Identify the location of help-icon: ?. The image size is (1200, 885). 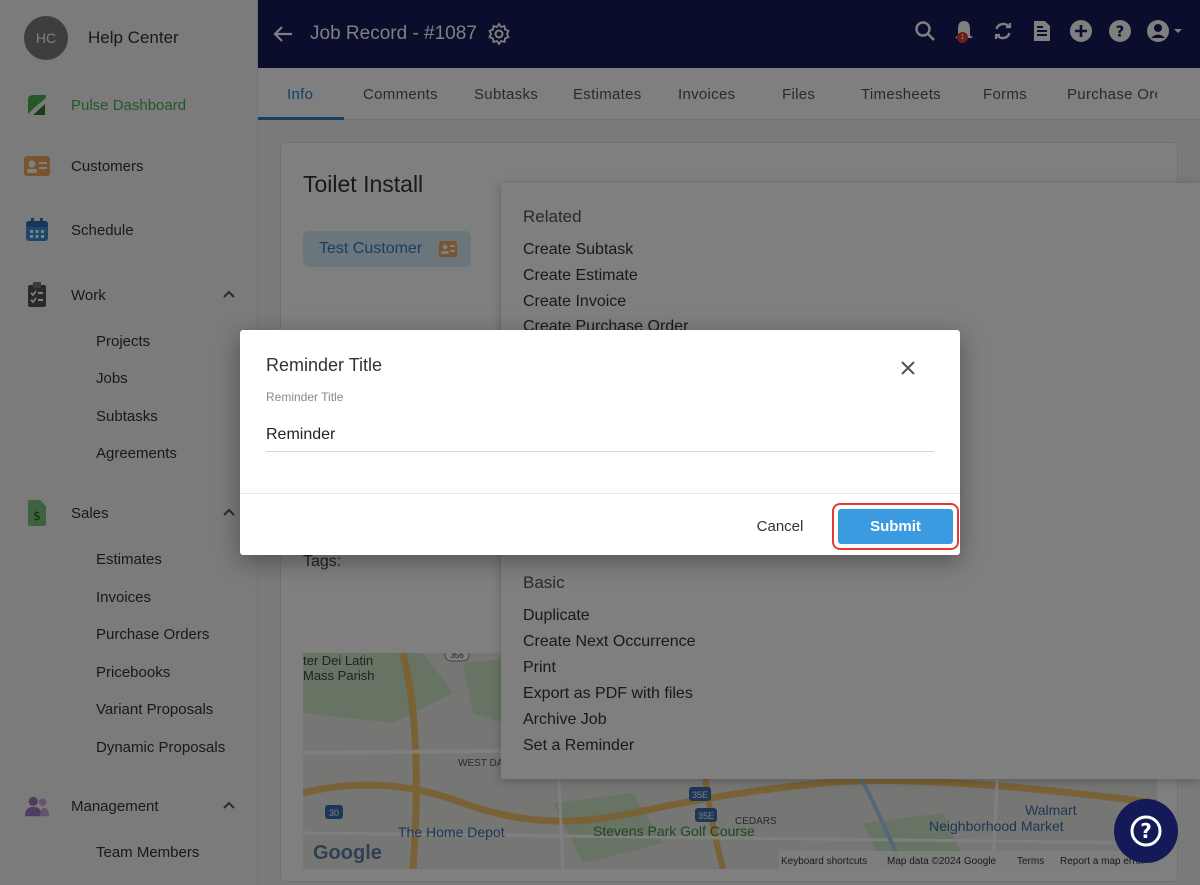
(1146, 831).